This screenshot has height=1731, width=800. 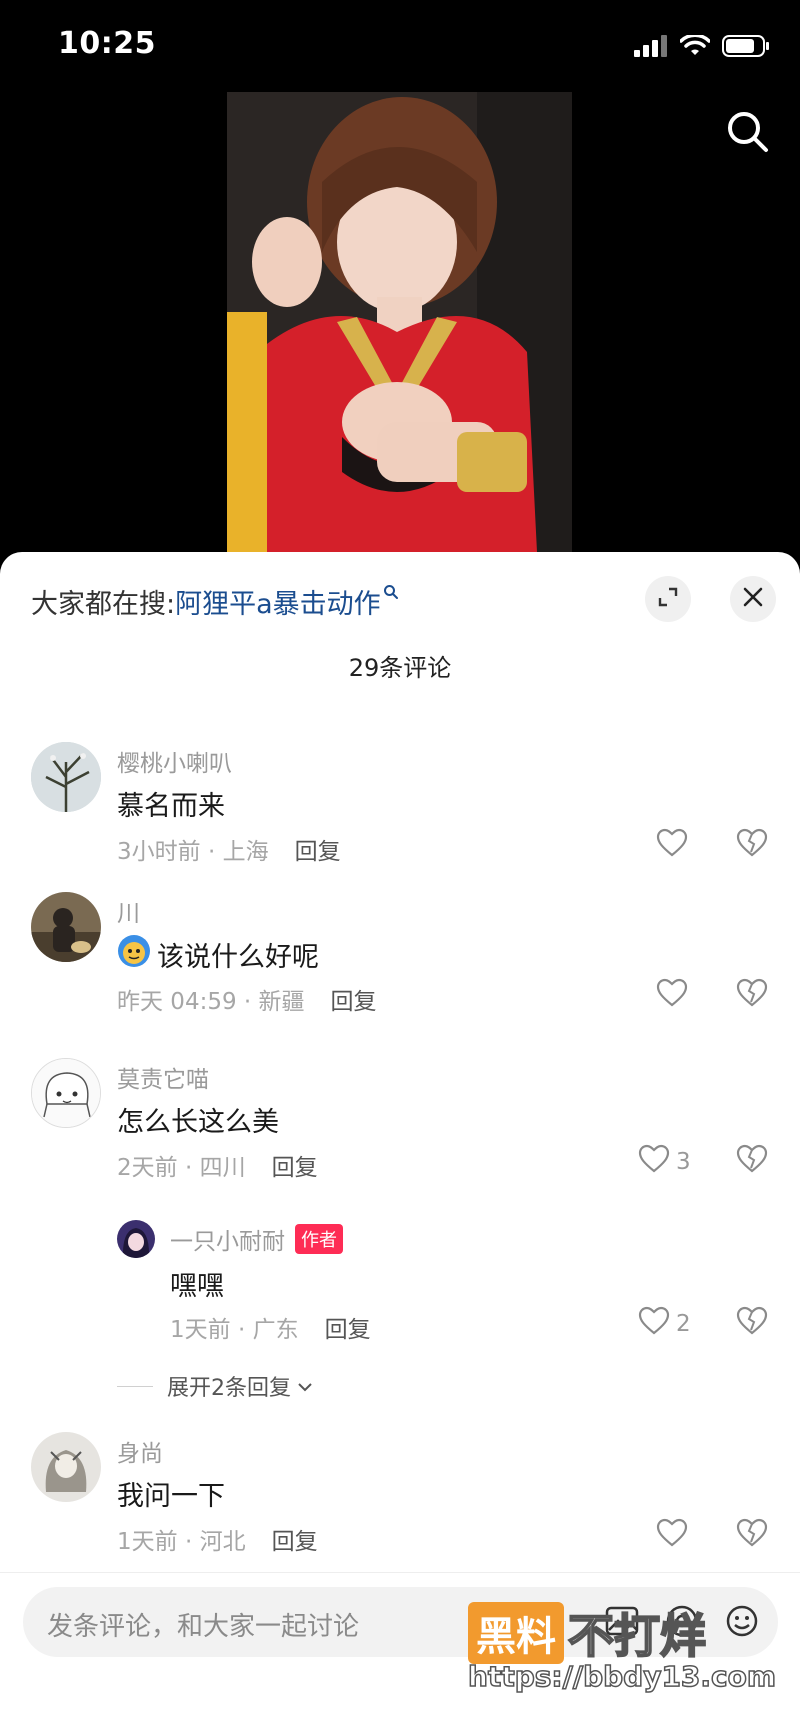 I want to click on like-button: 3, so click(x=664, y=1162).